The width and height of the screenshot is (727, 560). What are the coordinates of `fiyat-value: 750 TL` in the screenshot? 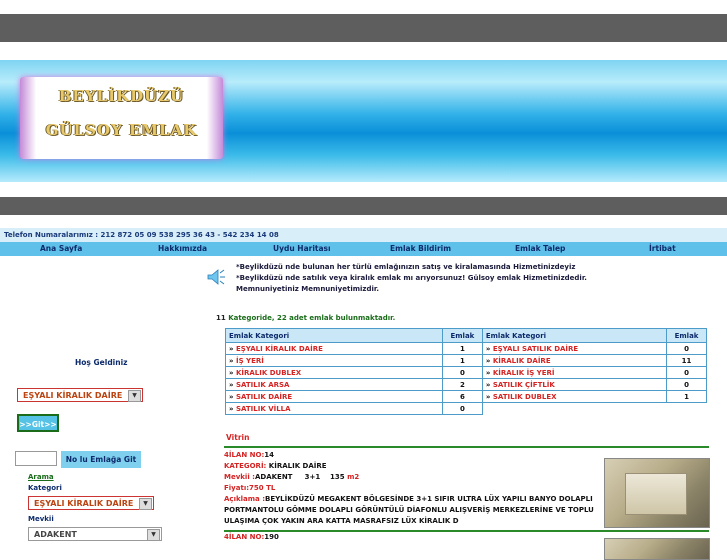 It's located at (262, 488).